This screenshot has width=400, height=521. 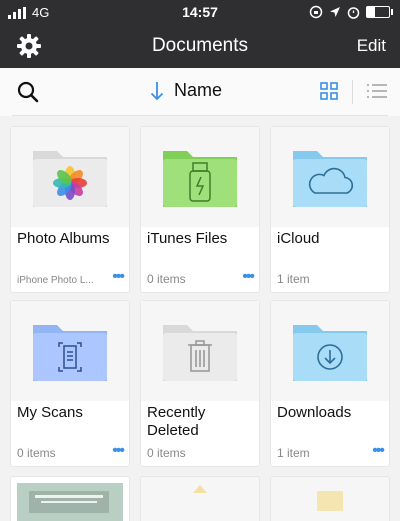 What do you see at coordinates (200, 12) in the screenshot?
I see `status-bar: 4G 14:57` at bounding box center [200, 12].